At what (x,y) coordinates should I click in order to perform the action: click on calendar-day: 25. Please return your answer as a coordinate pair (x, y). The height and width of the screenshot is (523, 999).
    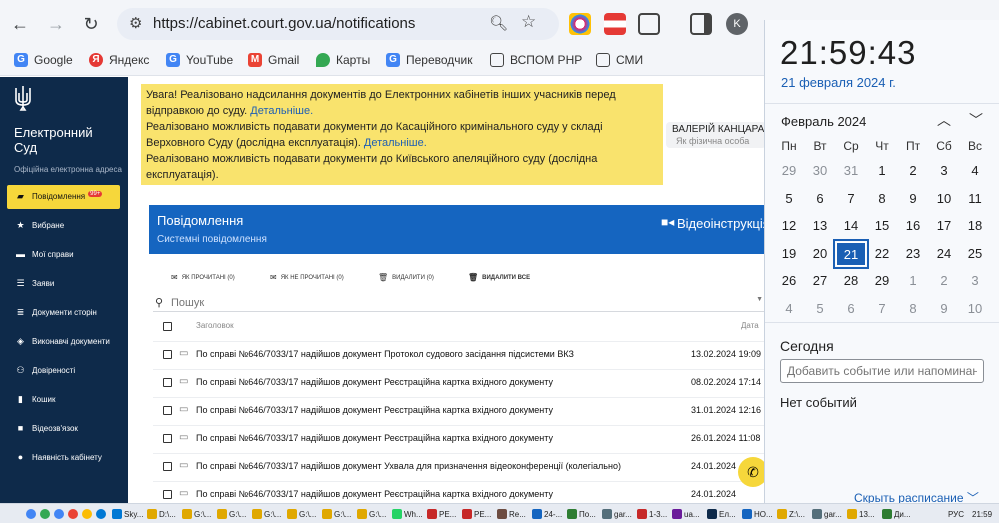
    Looking at the image, I should click on (975, 254).